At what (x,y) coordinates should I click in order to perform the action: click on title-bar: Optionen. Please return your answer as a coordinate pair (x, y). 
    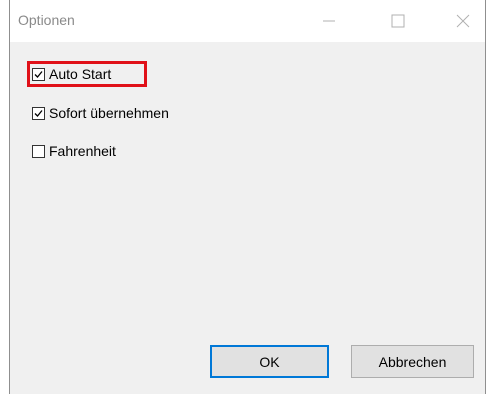
    Looking at the image, I should click on (247, 21).